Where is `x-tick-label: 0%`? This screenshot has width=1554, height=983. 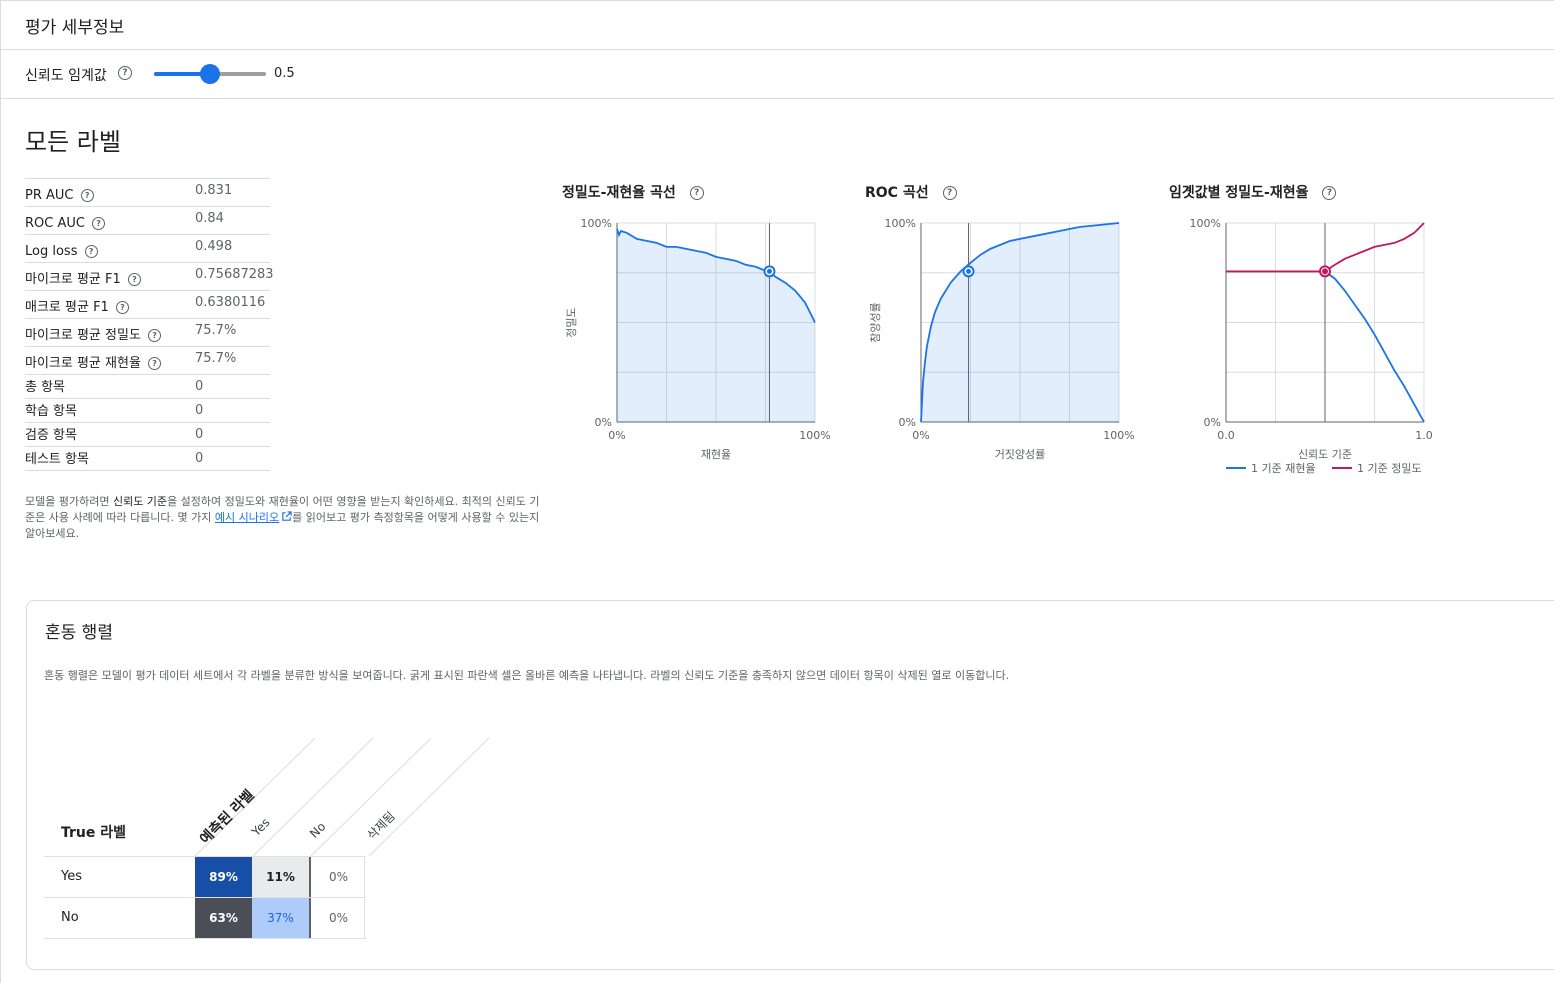
x-tick-label: 0% is located at coordinates (920, 435).